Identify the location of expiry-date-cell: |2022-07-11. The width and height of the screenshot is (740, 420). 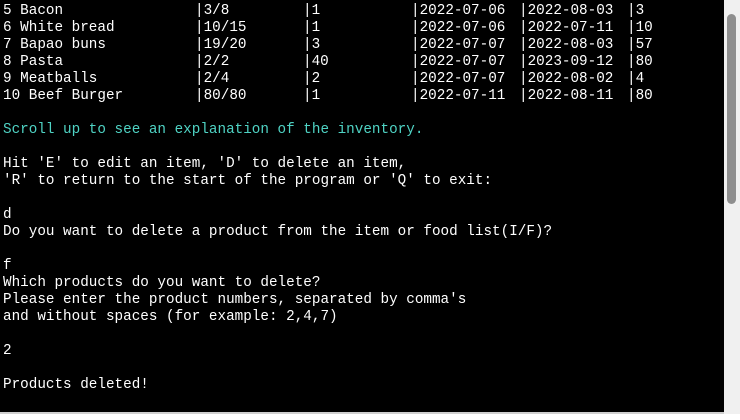
(566, 28).